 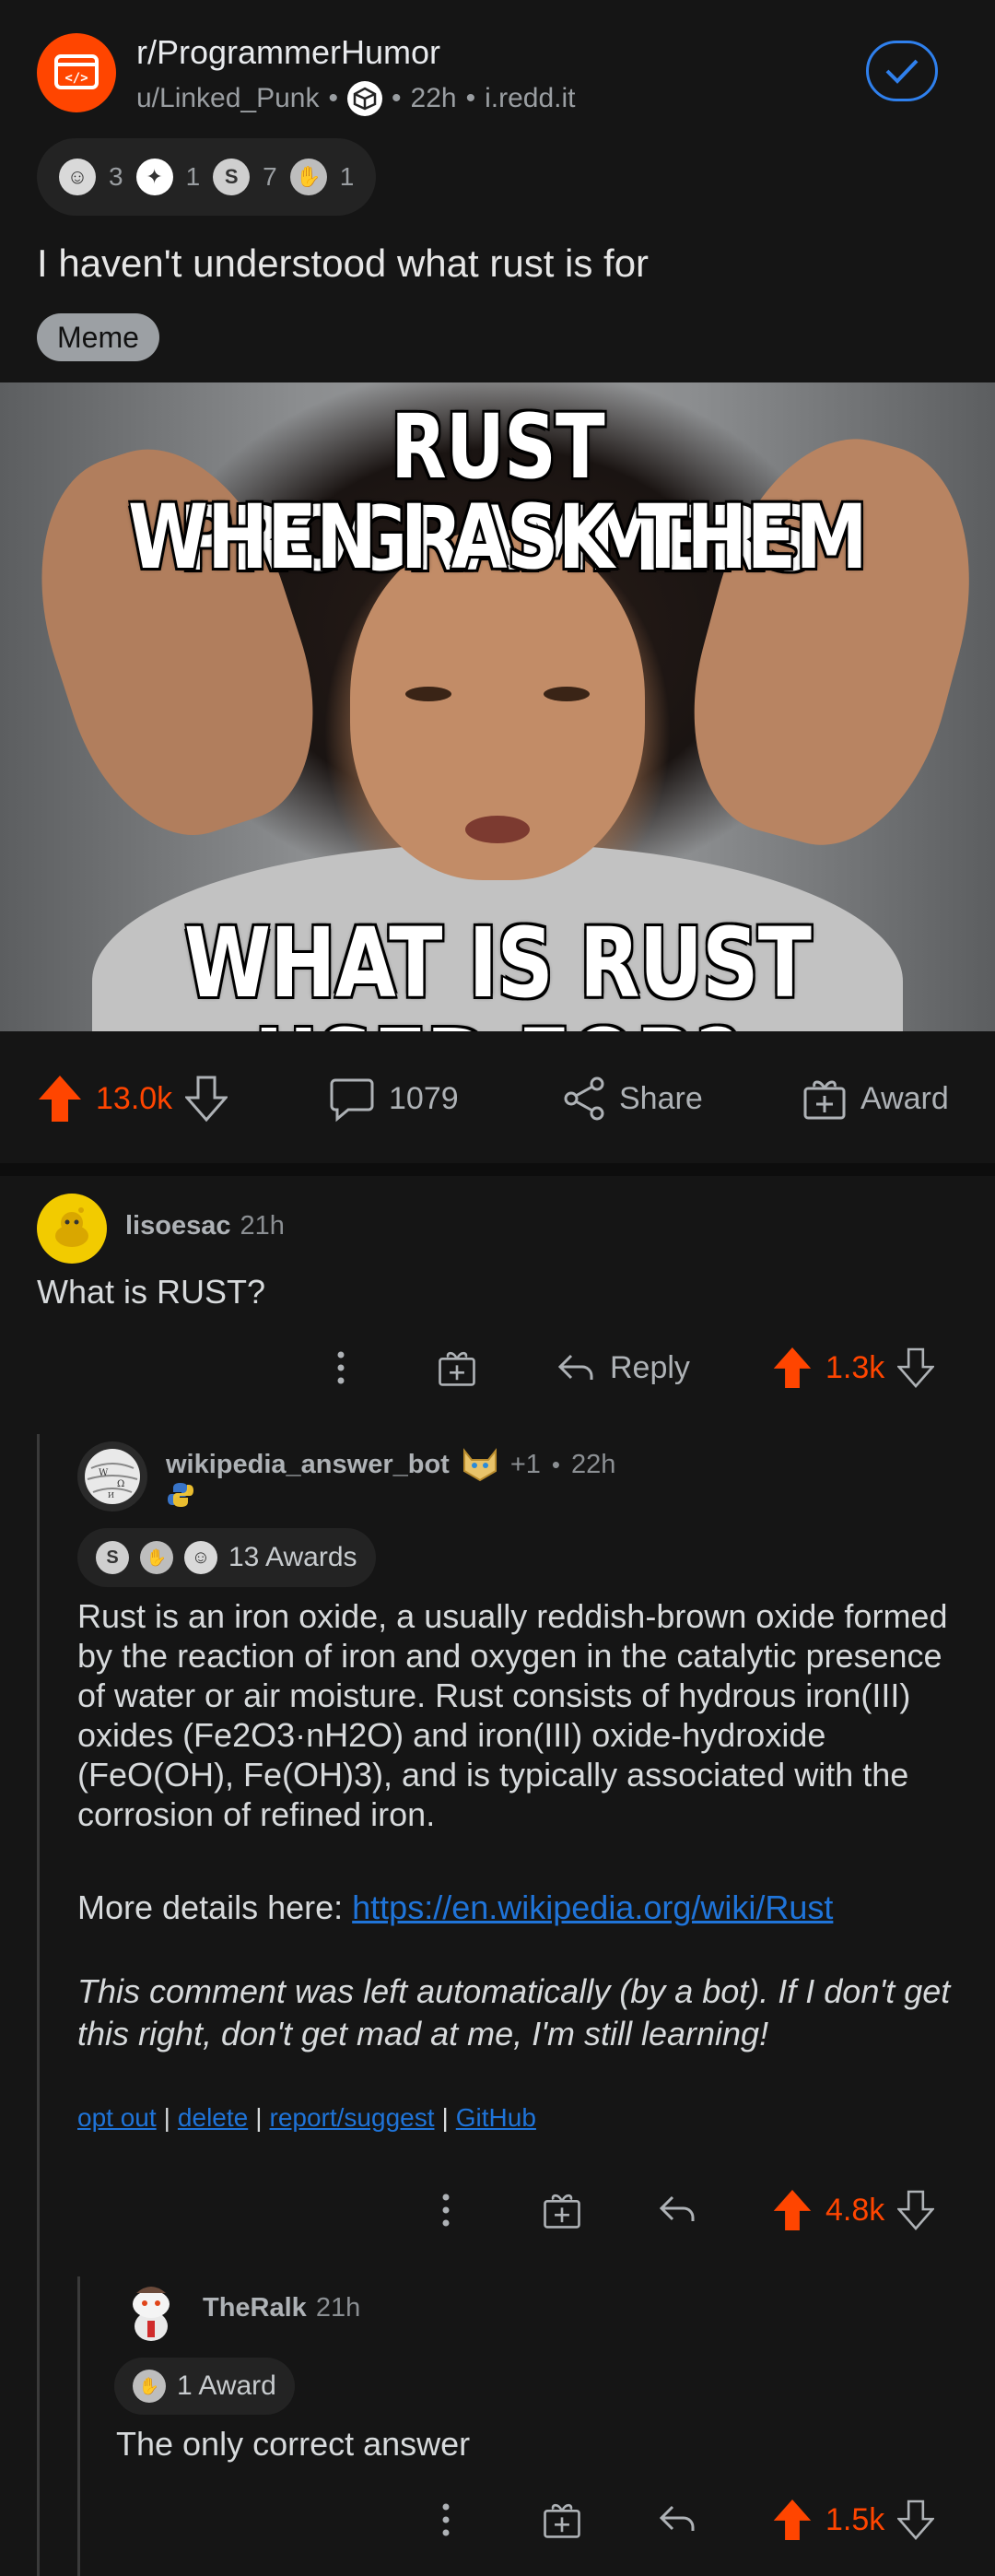 What do you see at coordinates (120, 1484) in the screenshot?
I see `svg-text: Ω` at bounding box center [120, 1484].